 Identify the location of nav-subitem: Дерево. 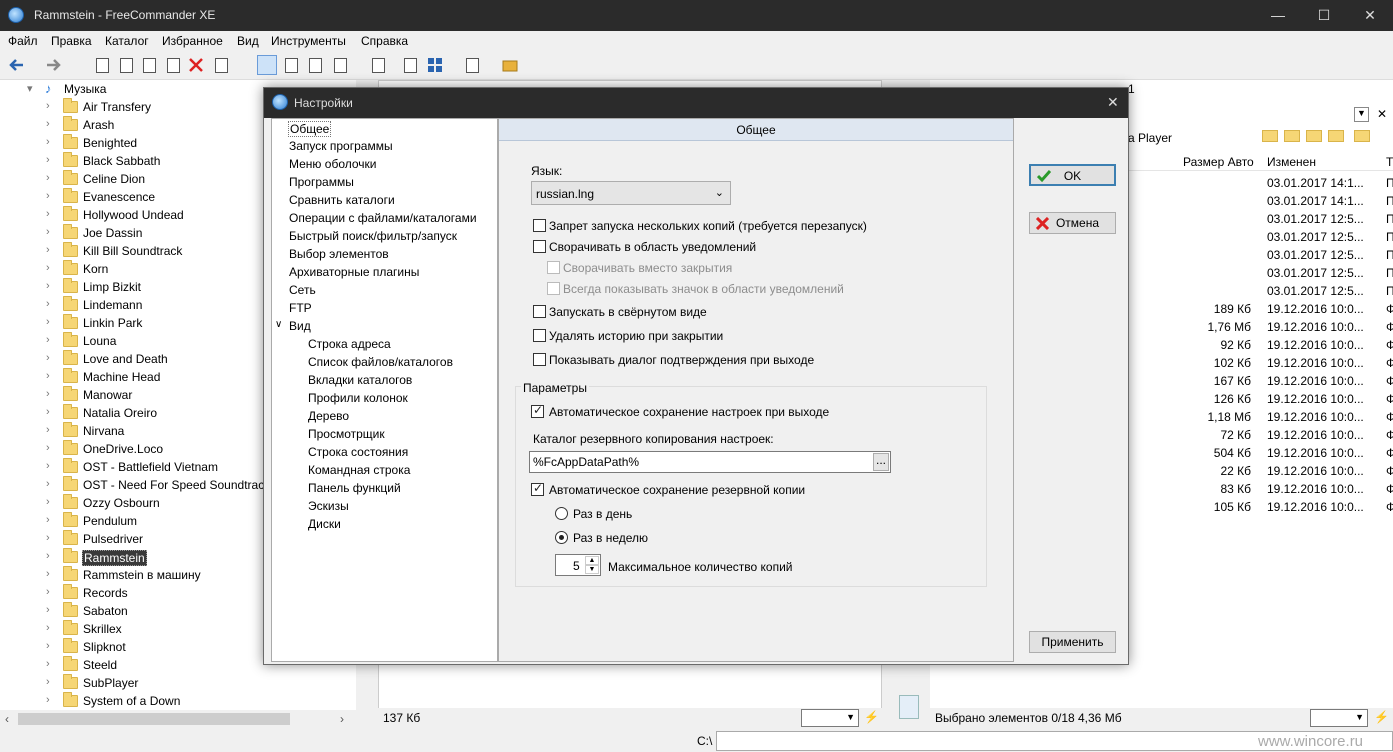
(328, 416).